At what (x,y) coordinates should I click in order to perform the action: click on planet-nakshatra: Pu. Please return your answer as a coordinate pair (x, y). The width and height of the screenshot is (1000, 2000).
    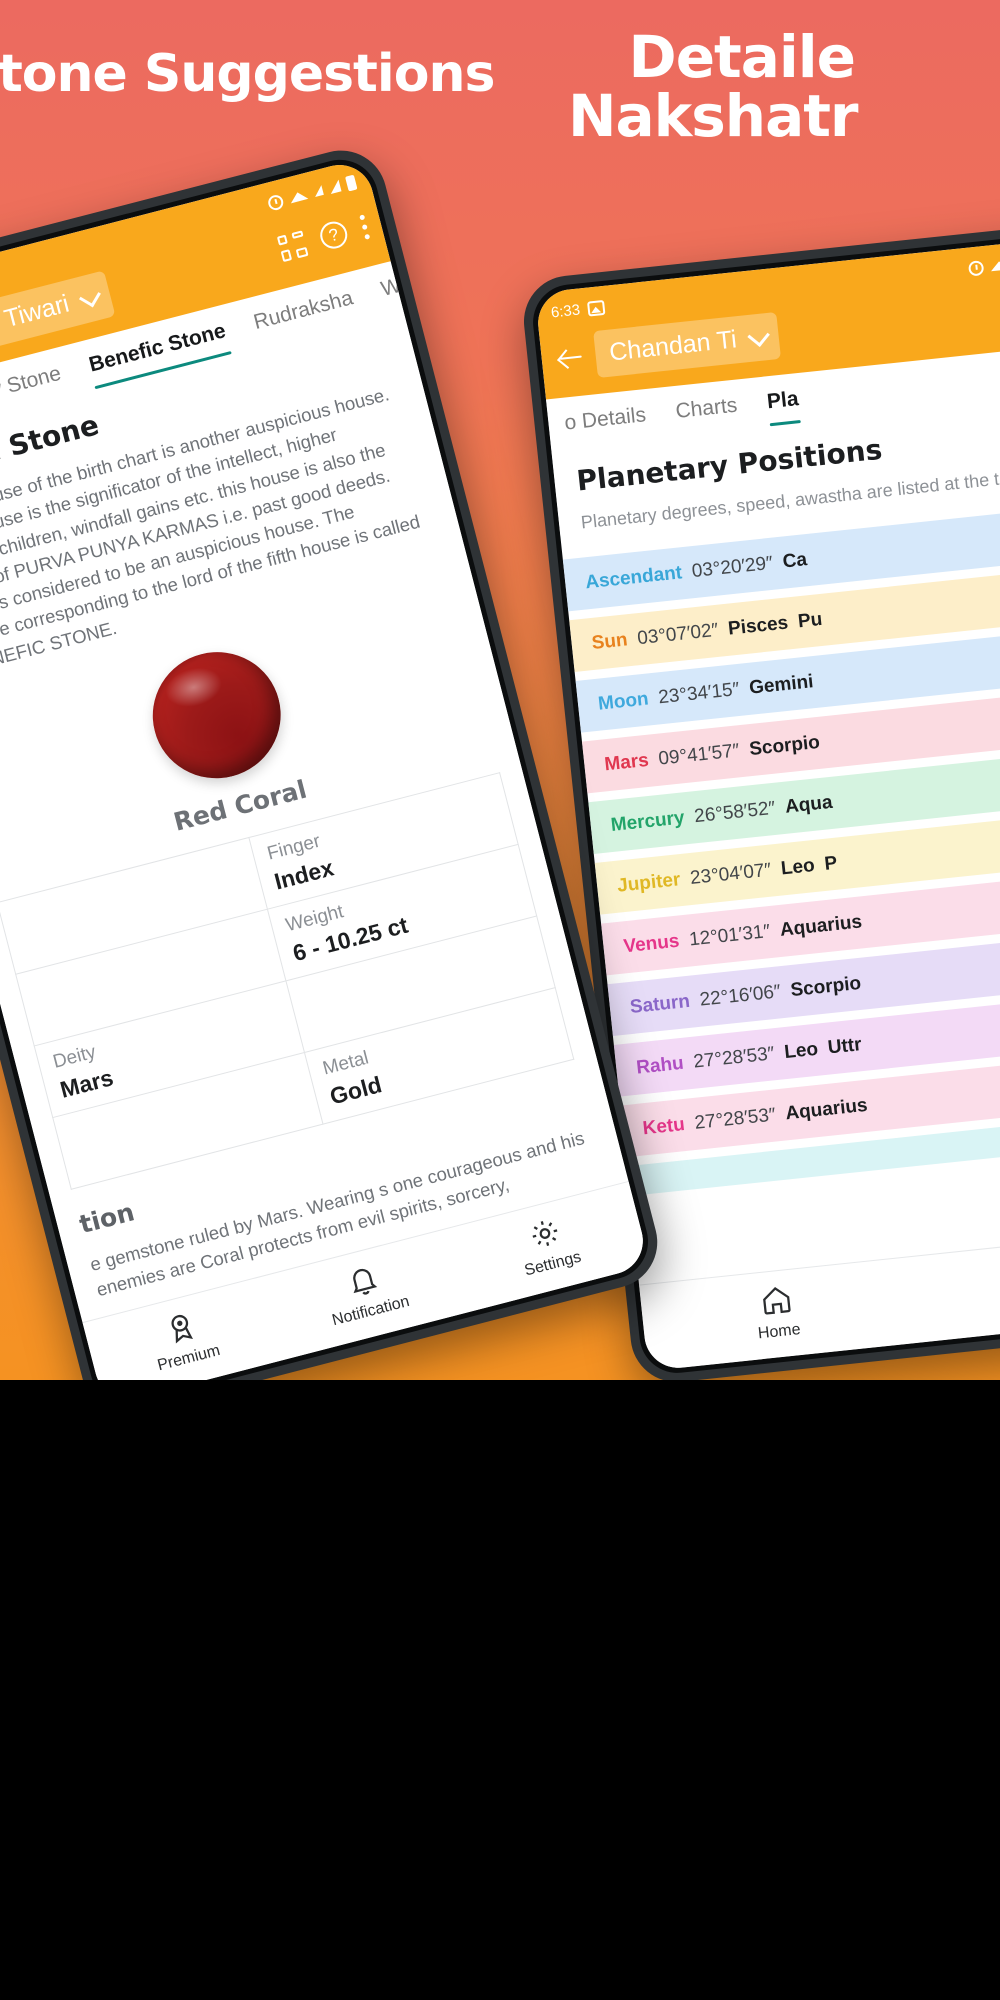
    Looking at the image, I should click on (810, 620).